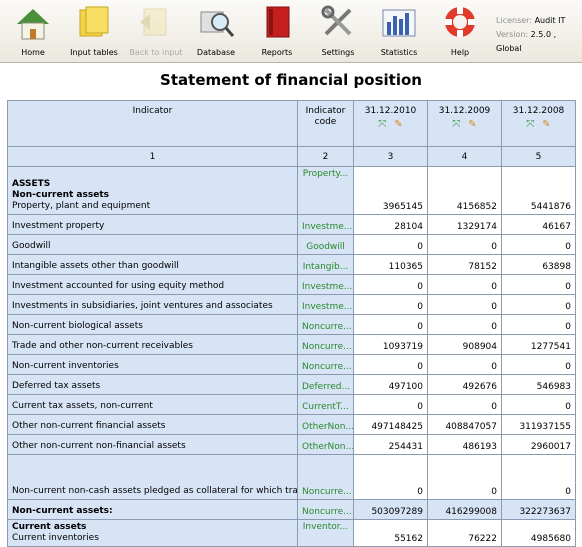 Image resolution: width=582 pixels, height=547 pixels. What do you see at coordinates (291, 80) in the screenshot?
I see `report-title: Statement of financial position` at bounding box center [291, 80].